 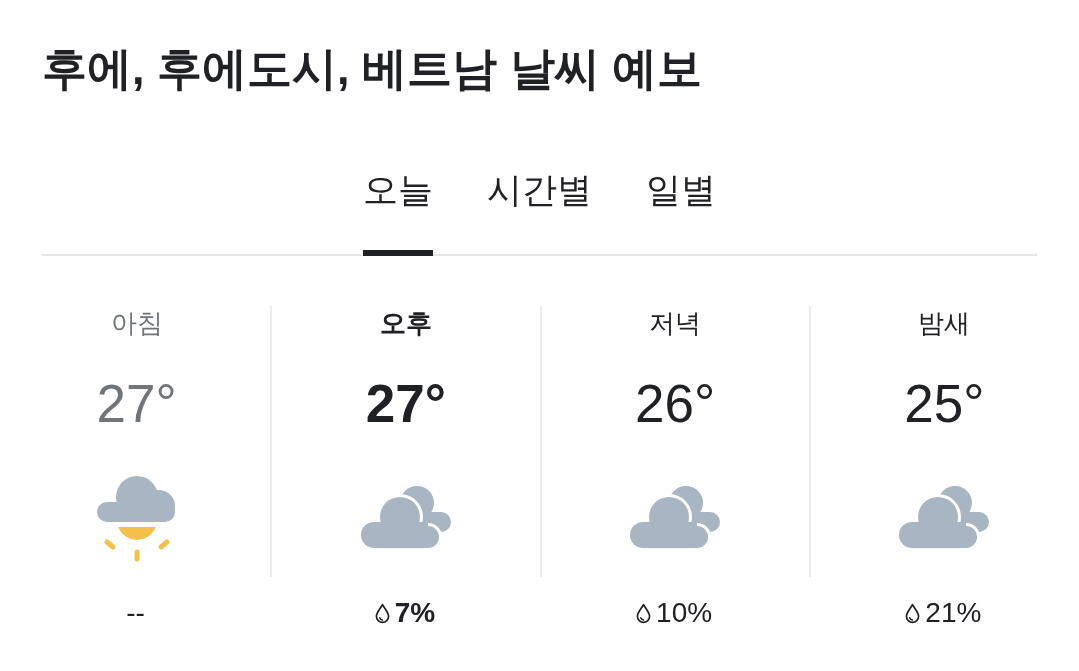 I want to click on precipitation-value: --, so click(x=135, y=613).